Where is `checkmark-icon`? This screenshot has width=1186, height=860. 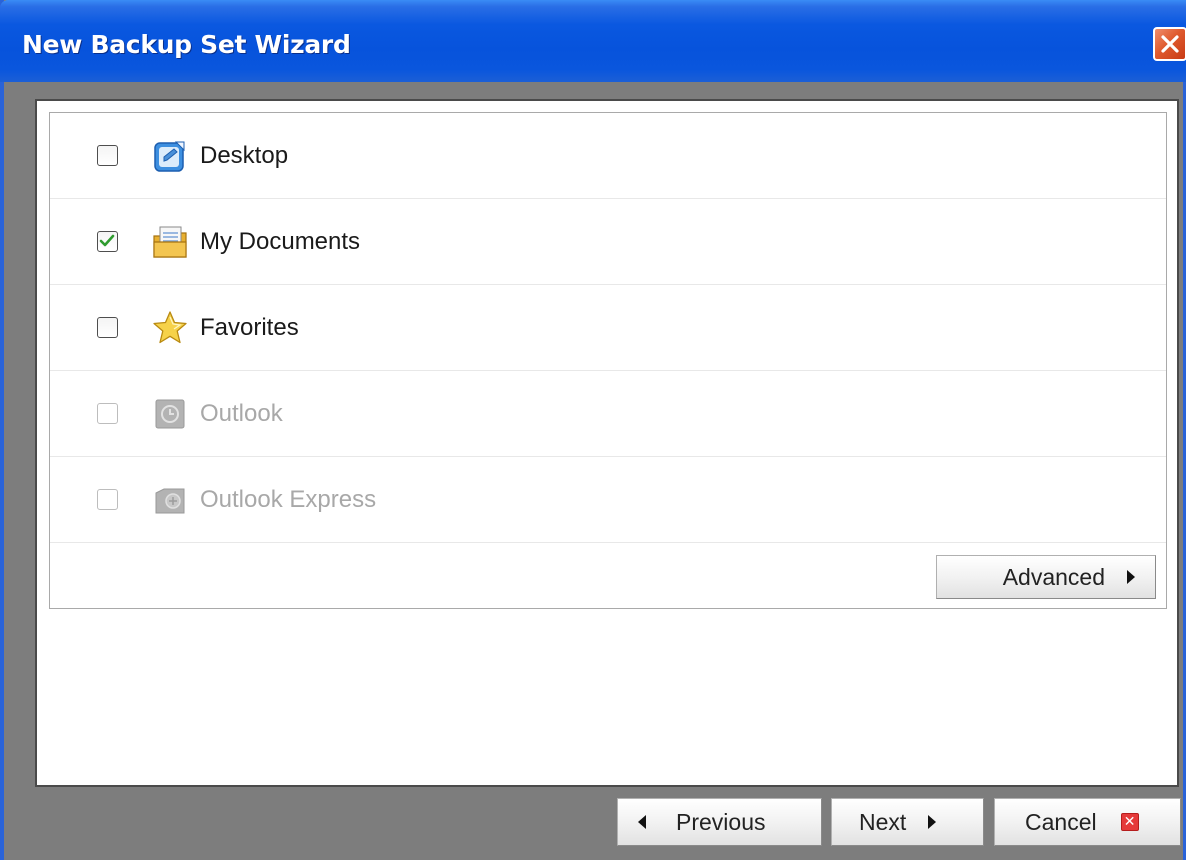 checkmark-icon is located at coordinates (107, 240).